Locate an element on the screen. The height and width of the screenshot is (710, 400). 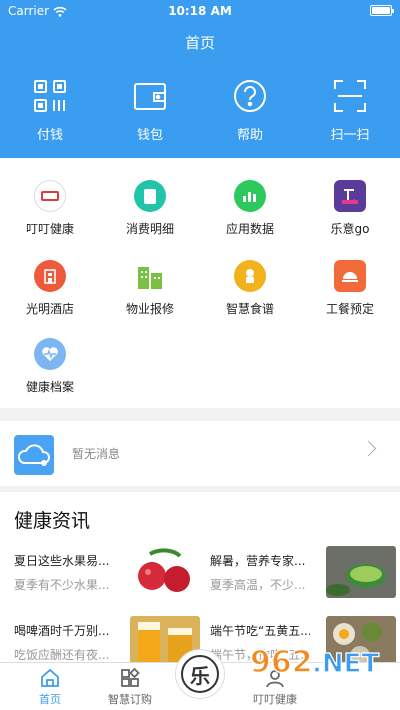
quick-actions: 付钱 钱包 帮助 扫一扫 is located at coordinates (200, 110).